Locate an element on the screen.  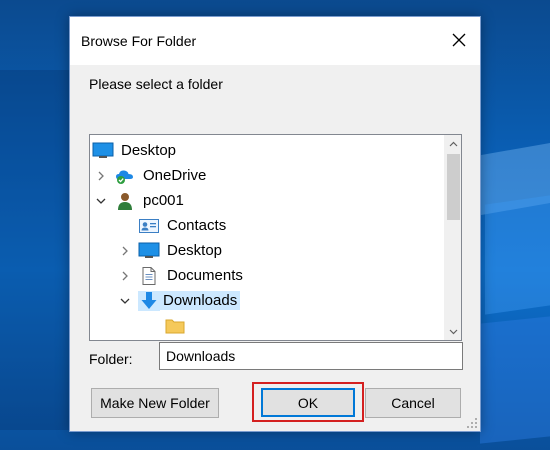
documents-icon is located at coordinates (149, 276).